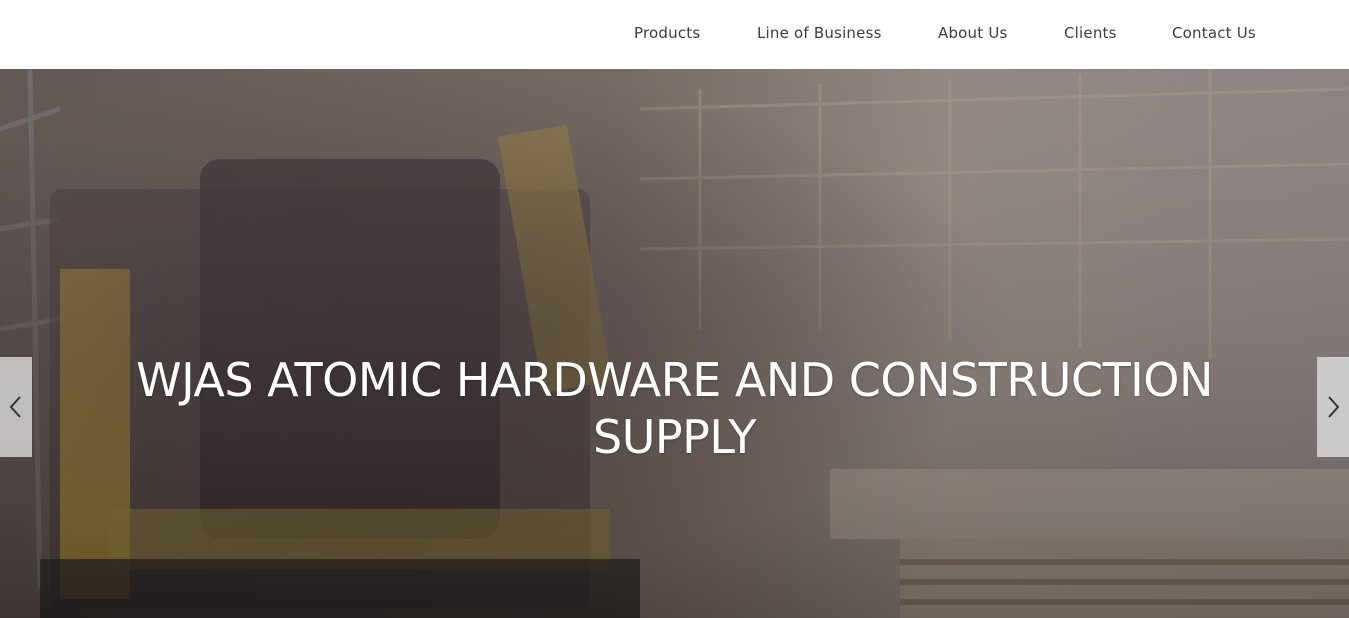  I want to click on chevron-left-icon, so click(15, 407).